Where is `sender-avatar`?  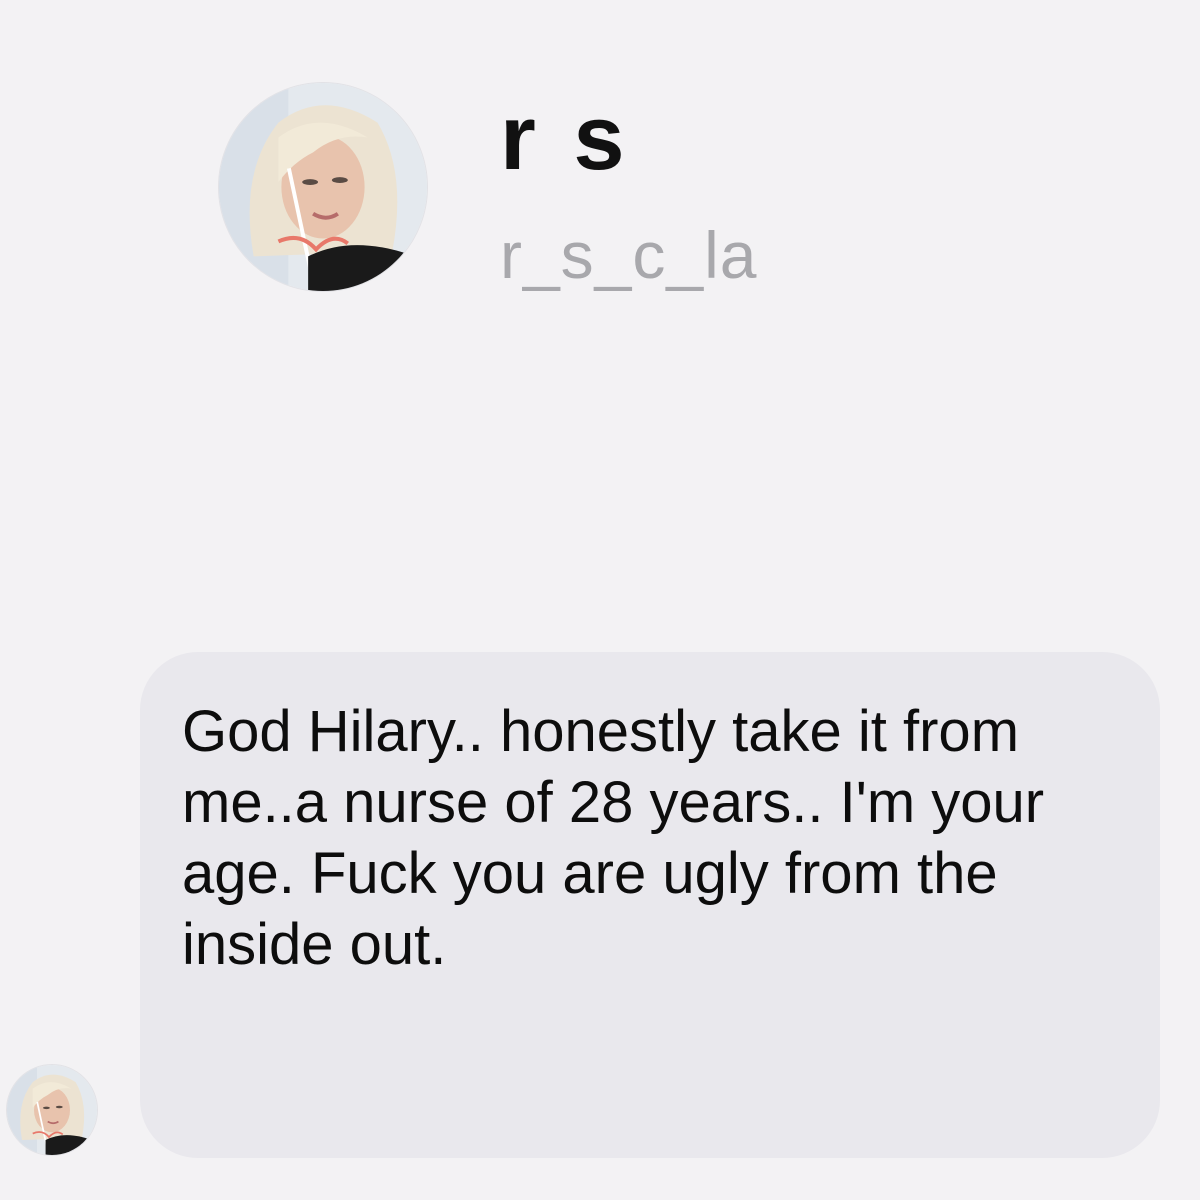 sender-avatar is located at coordinates (52, 1110).